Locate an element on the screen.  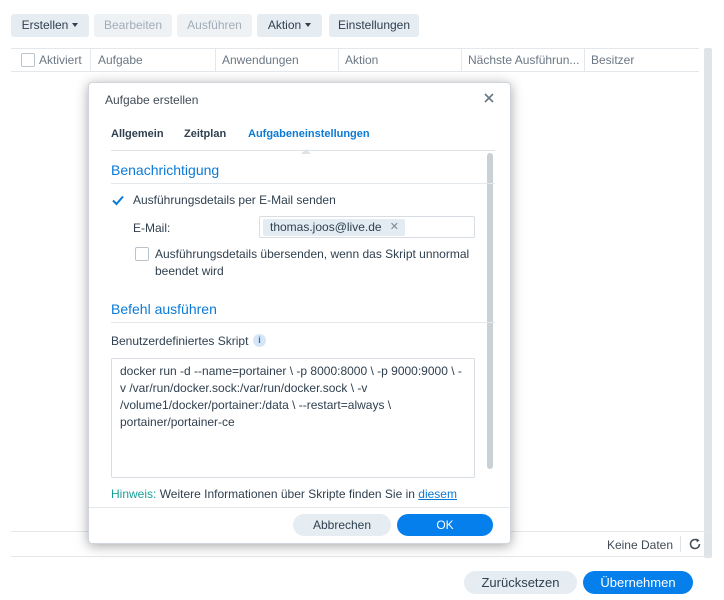
apply-button: Übernehmen is located at coordinates (638, 582).